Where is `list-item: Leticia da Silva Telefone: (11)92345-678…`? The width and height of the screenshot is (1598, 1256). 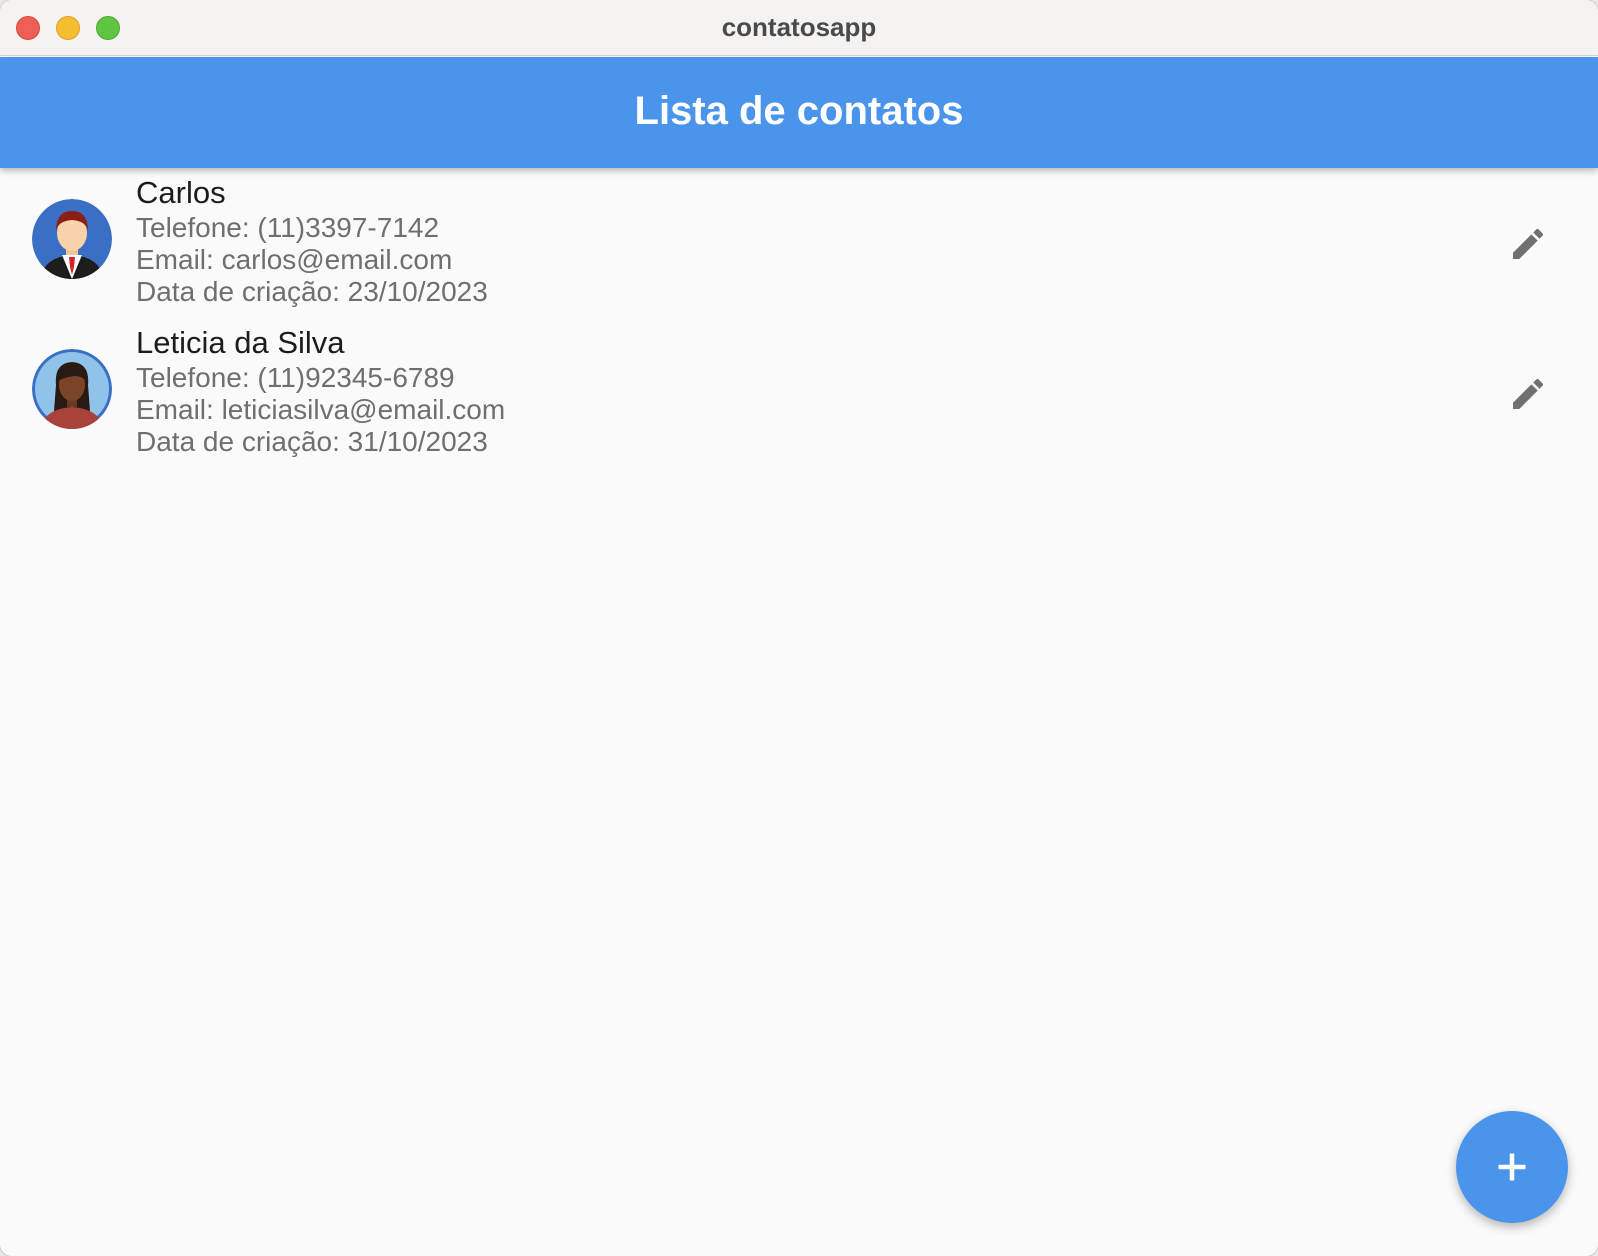
list-item: Leticia da Silva Telefone: (11)92345-678… is located at coordinates (799, 393).